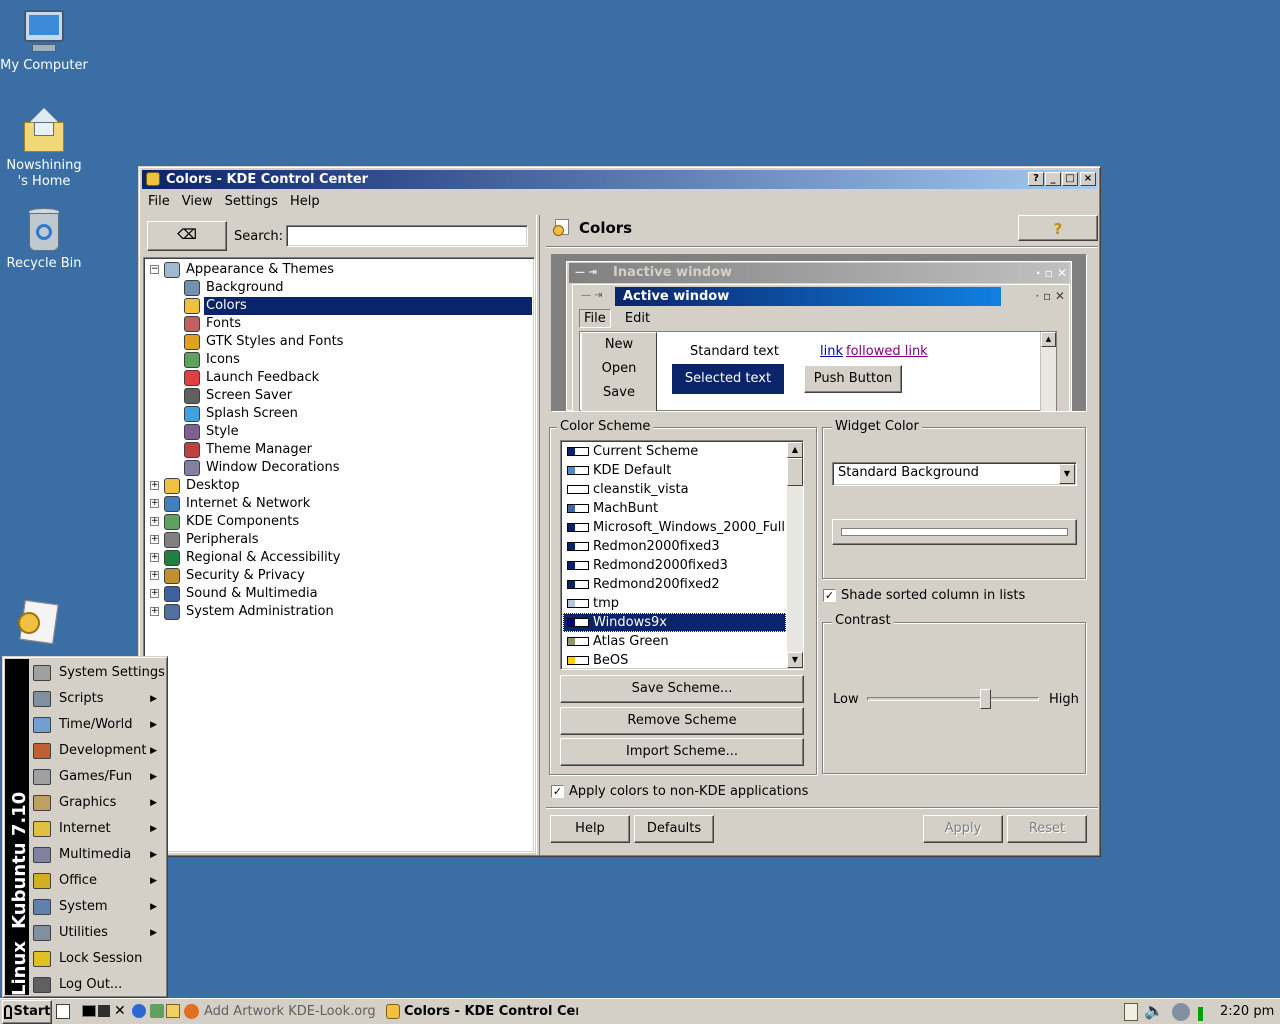  I want to click on start-button: Start, so click(27, 1012).